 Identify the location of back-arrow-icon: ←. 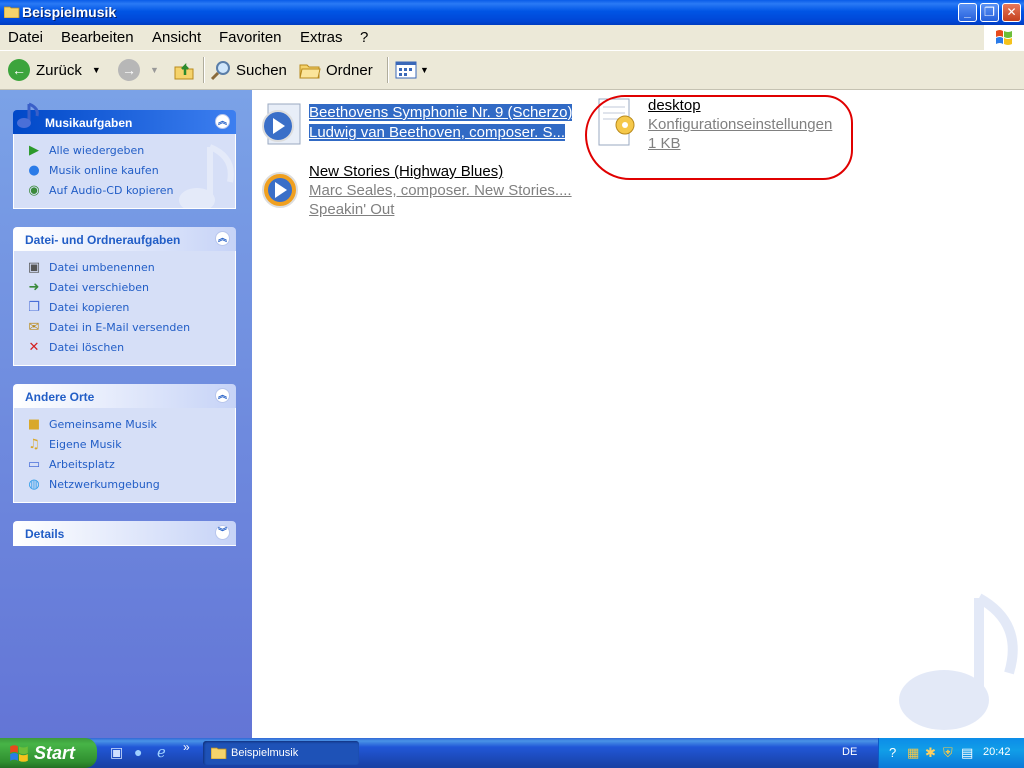
(19, 70).